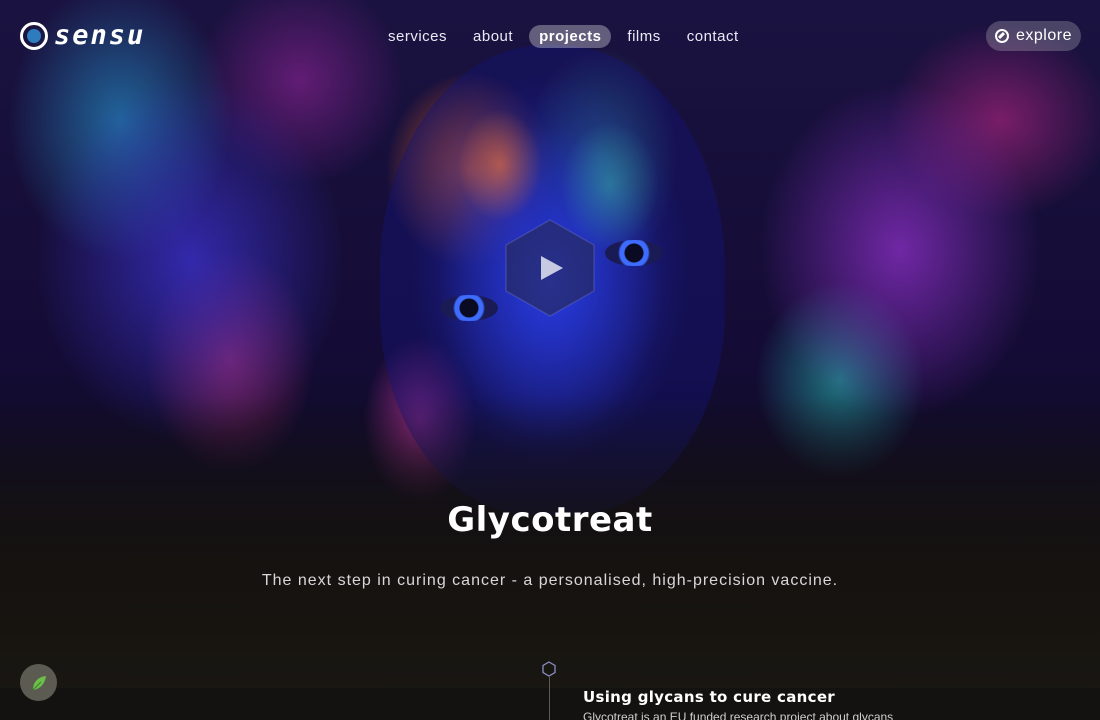 This screenshot has height=720, width=1100. I want to click on timeline-line, so click(549, 698).